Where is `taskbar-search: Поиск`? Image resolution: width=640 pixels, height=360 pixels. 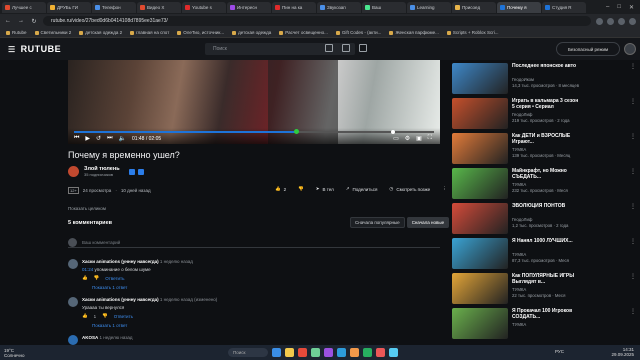 taskbar-search: Поиск is located at coordinates (248, 352).